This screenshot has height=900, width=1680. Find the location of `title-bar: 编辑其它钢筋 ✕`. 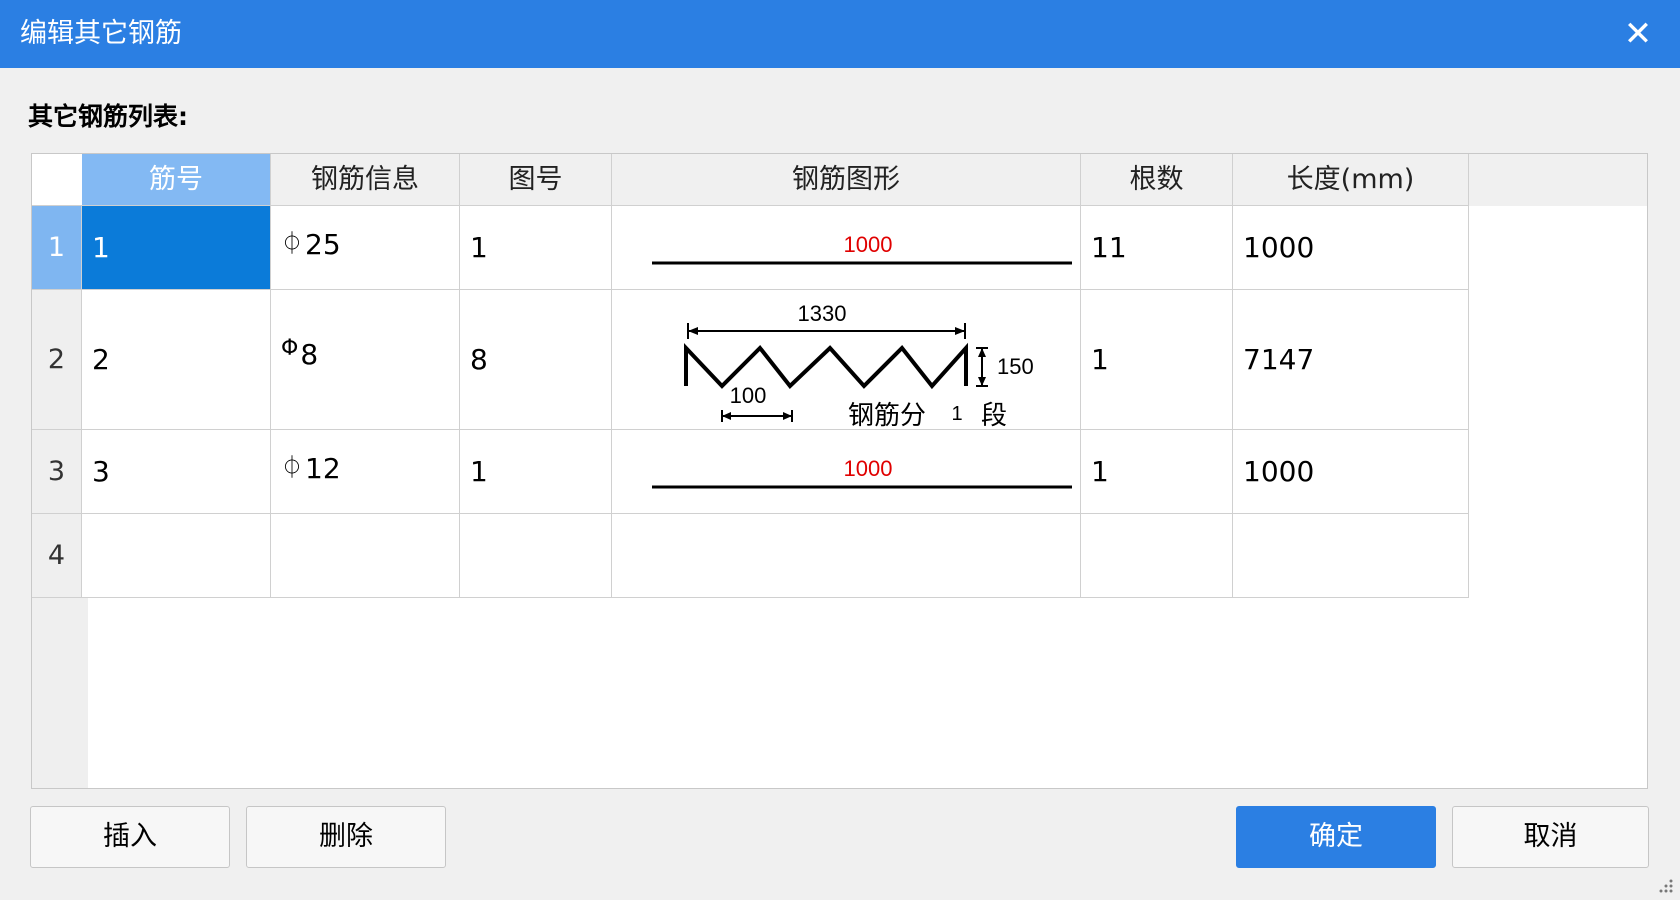

title-bar: 编辑其它钢筋 ✕ is located at coordinates (840, 34).